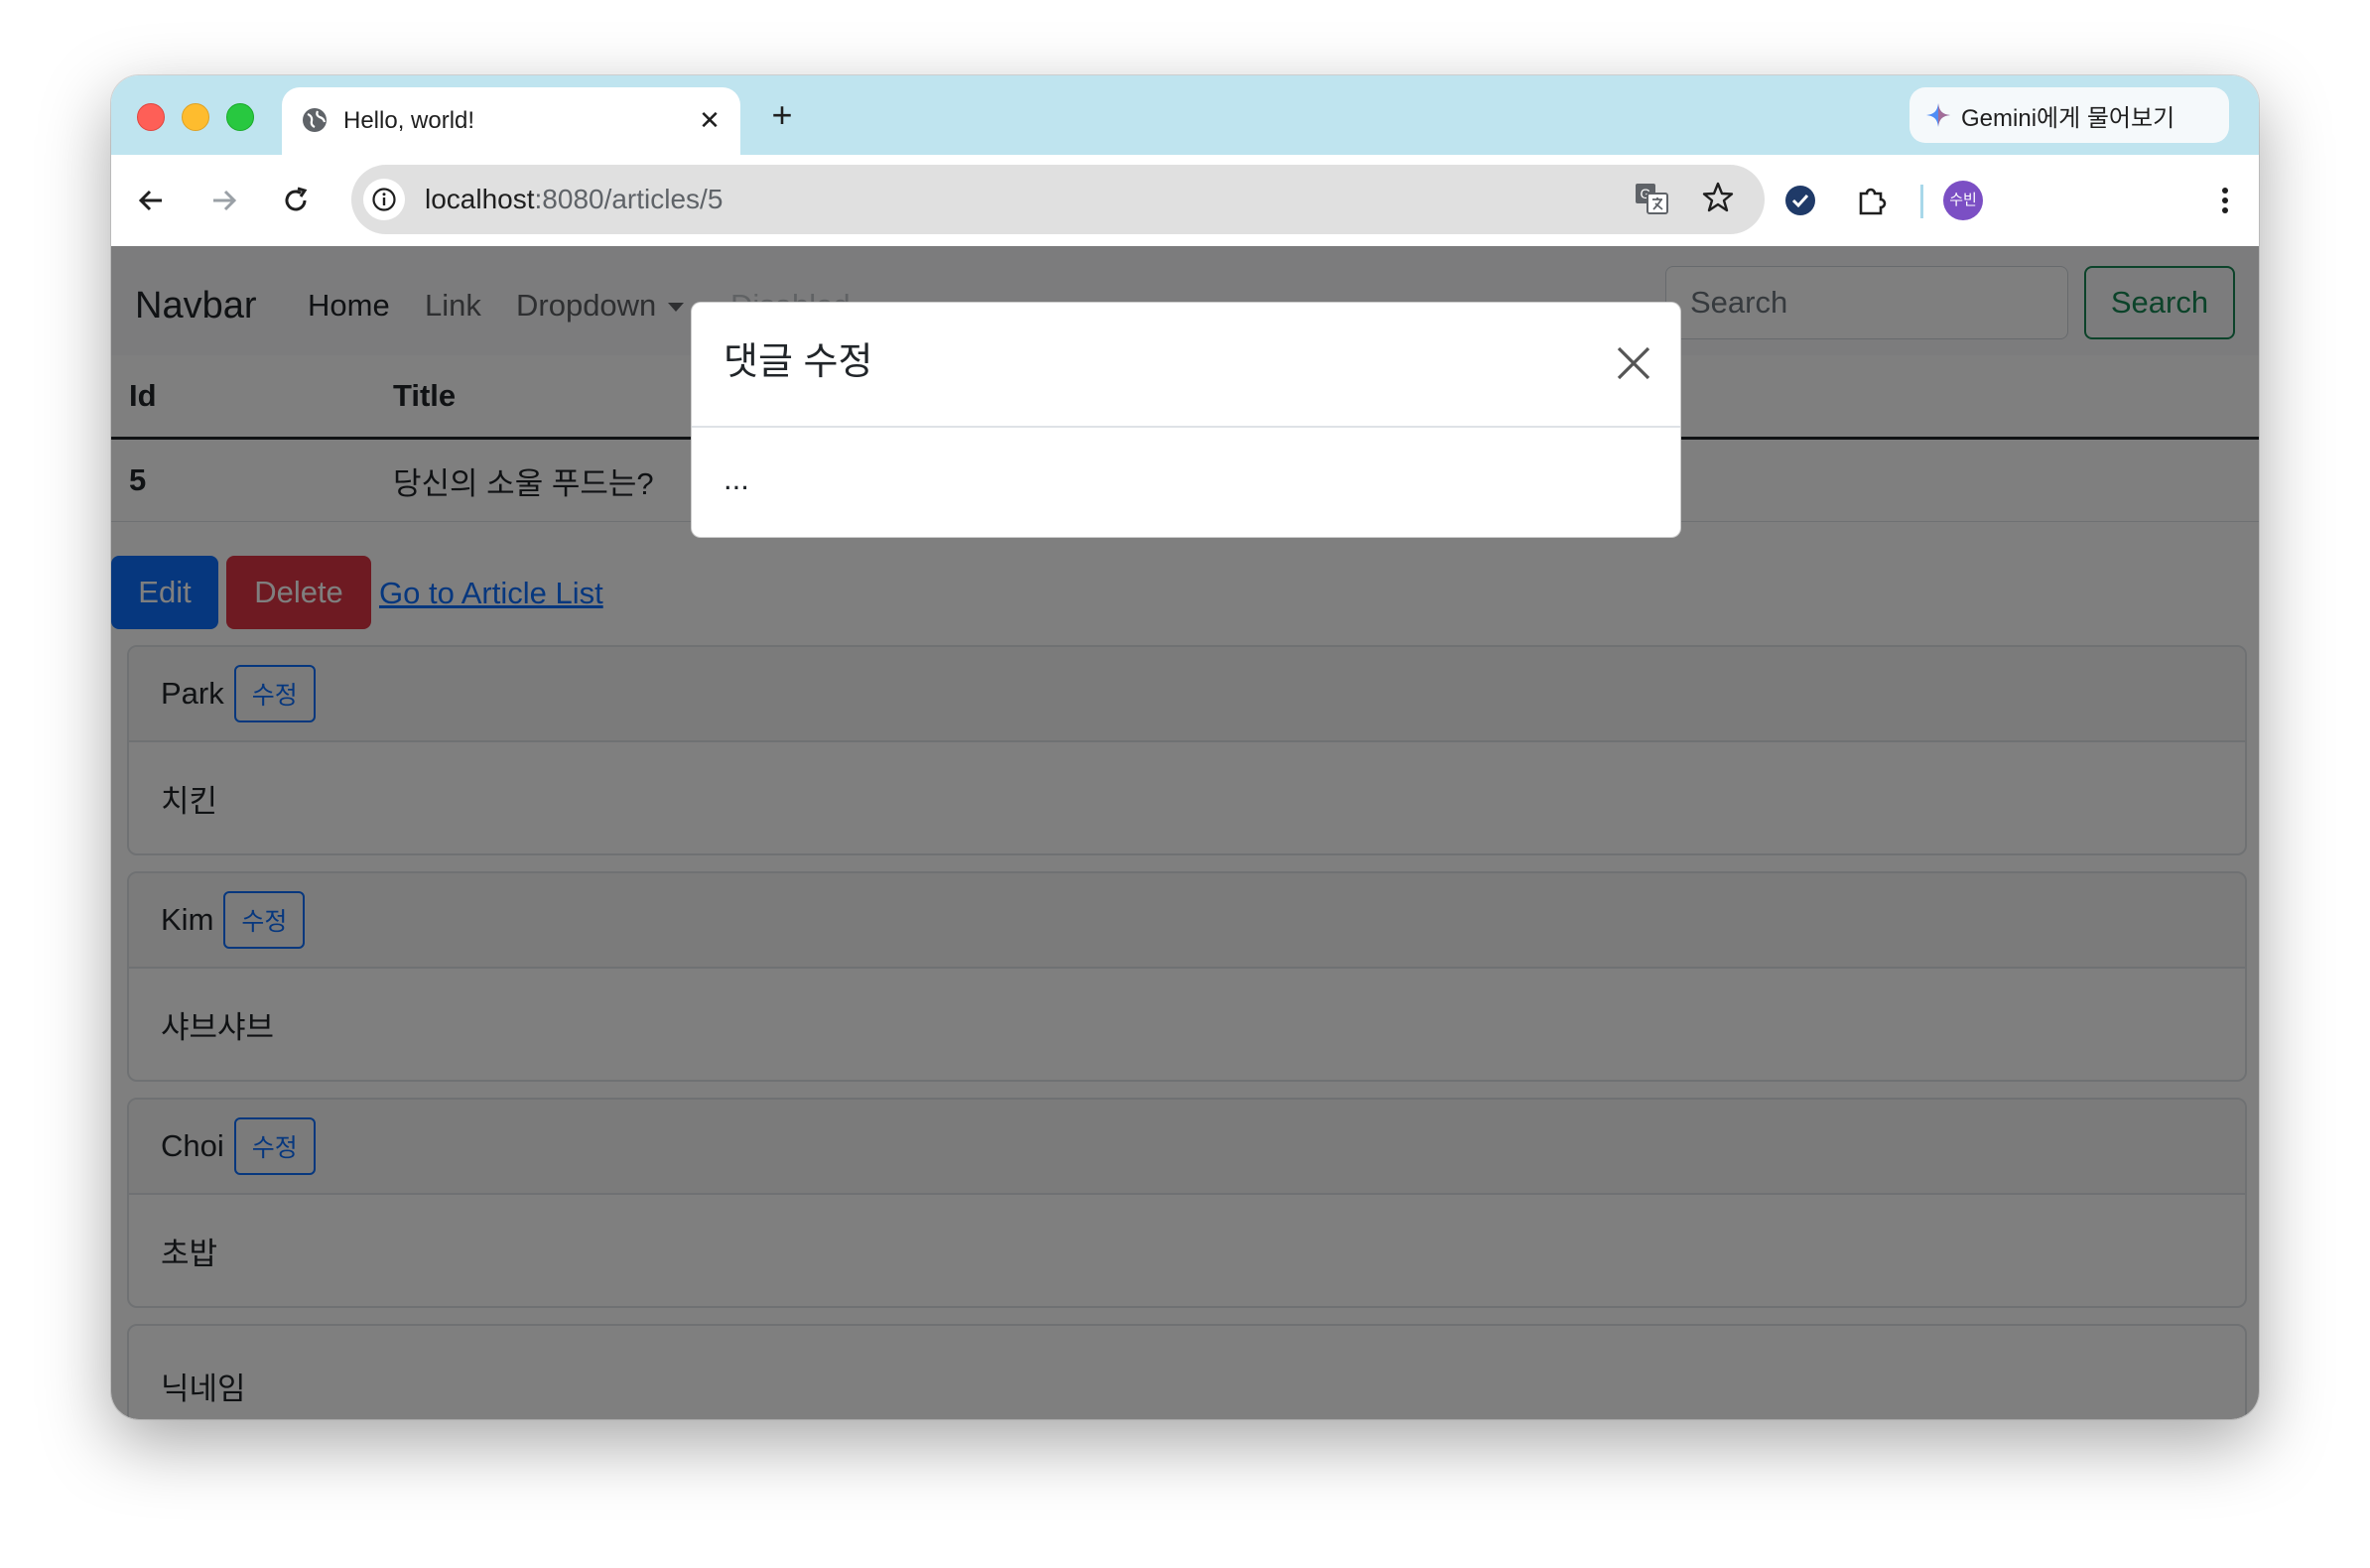 Image resolution: width=2370 pixels, height=1568 pixels. I want to click on maximize-window-button, so click(240, 117).